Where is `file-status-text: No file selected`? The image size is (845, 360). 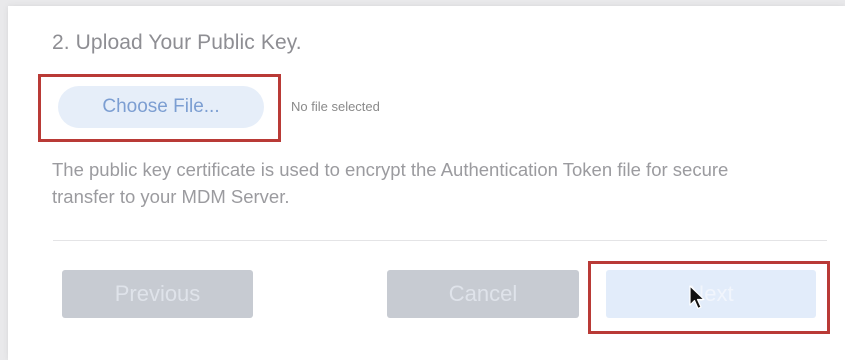
file-status-text: No file selected is located at coordinates (335, 106).